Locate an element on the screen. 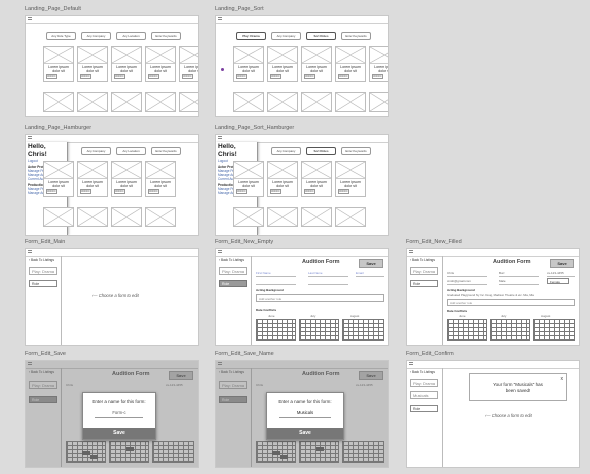 Image resolution: width=590 pixels, height=474 pixels. close-icon: x is located at coordinates (562, 379).